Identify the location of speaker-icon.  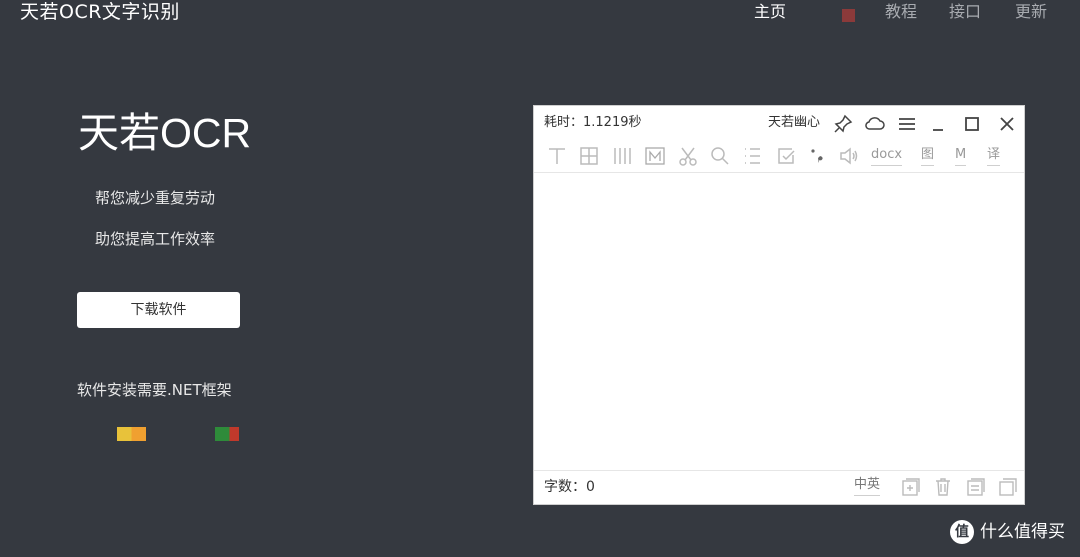
(849, 157).